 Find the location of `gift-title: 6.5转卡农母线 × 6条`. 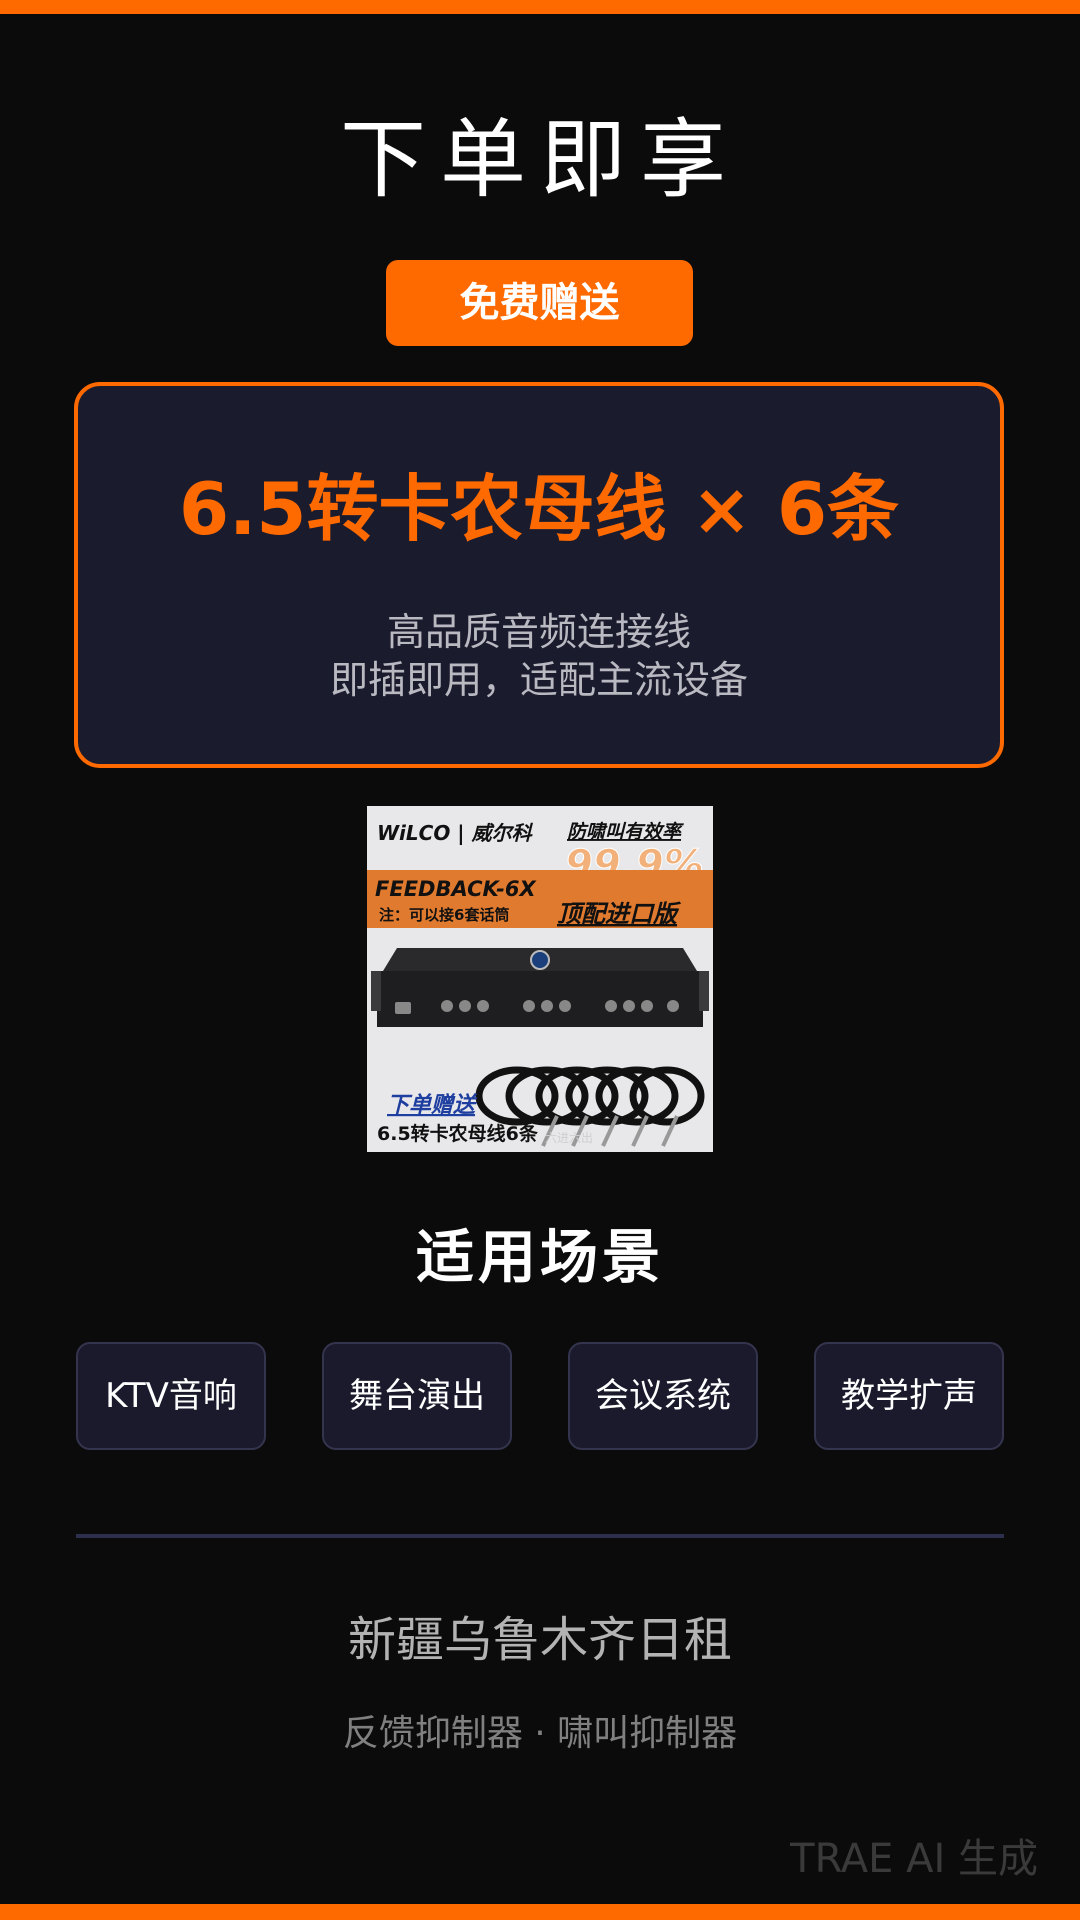

gift-title: 6.5转卡农母线 × 6条 is located at coordinates (539, 509).